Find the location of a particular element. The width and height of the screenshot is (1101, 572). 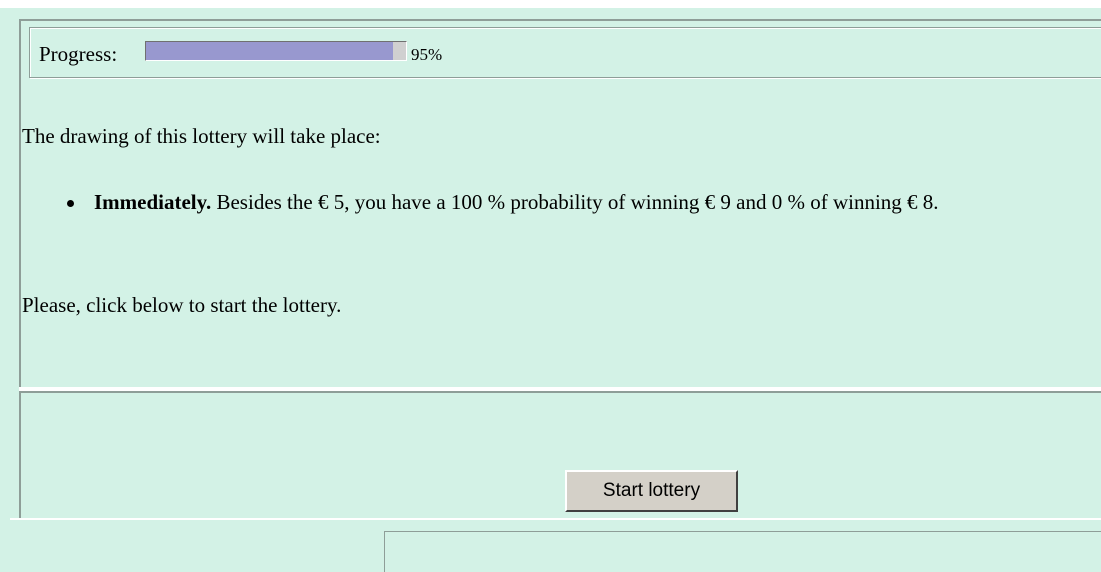

progress-bar is located at coordinates (276, 51).